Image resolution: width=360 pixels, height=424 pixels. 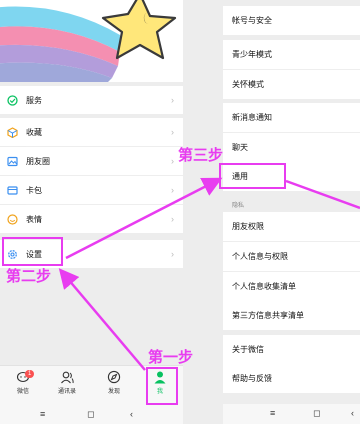 I want to click on settings-row-info-collection: 个人信息收集清单, so click(x=291, y=286).